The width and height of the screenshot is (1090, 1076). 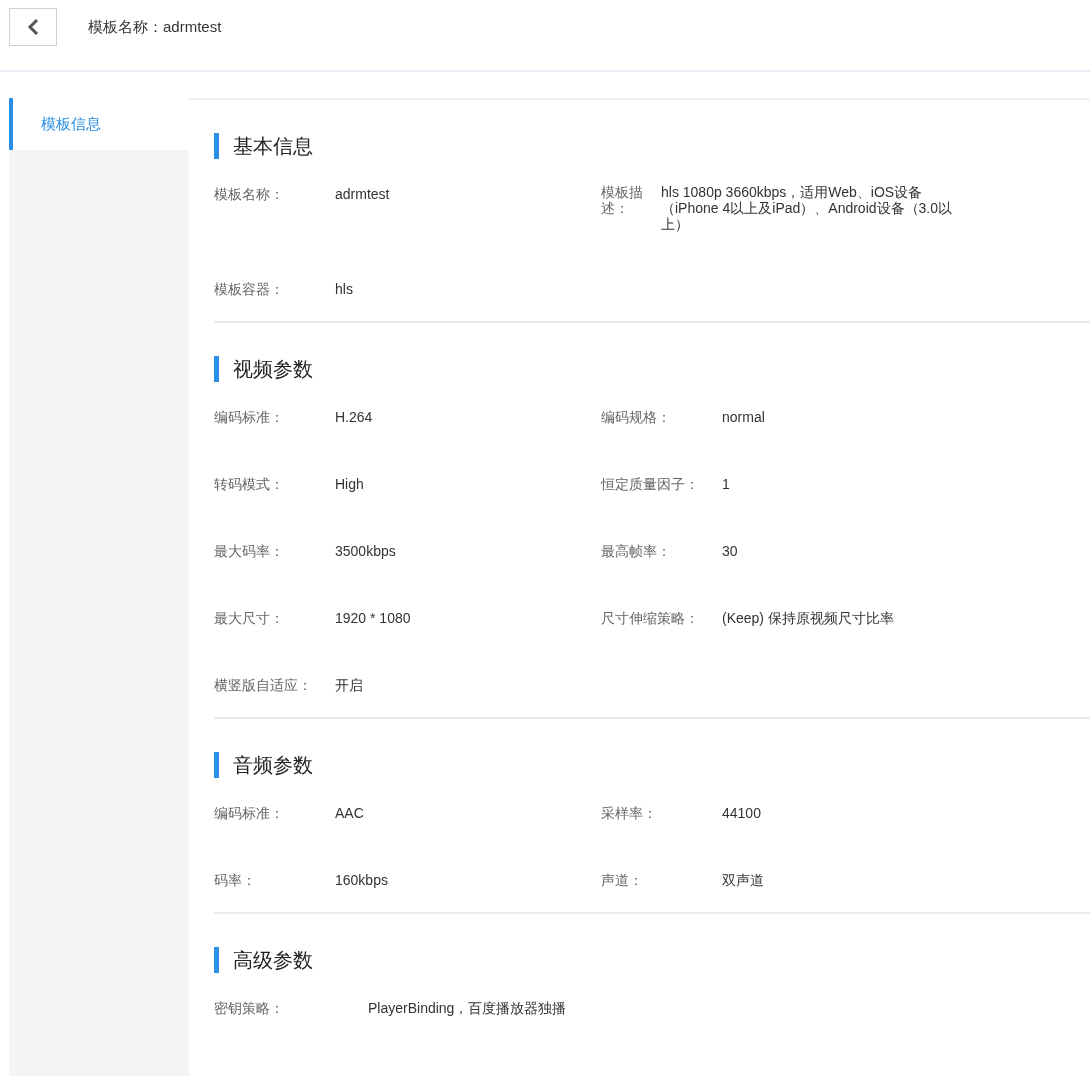 I want to click on field-label: 最大码率：, so click(x=249, y=551).